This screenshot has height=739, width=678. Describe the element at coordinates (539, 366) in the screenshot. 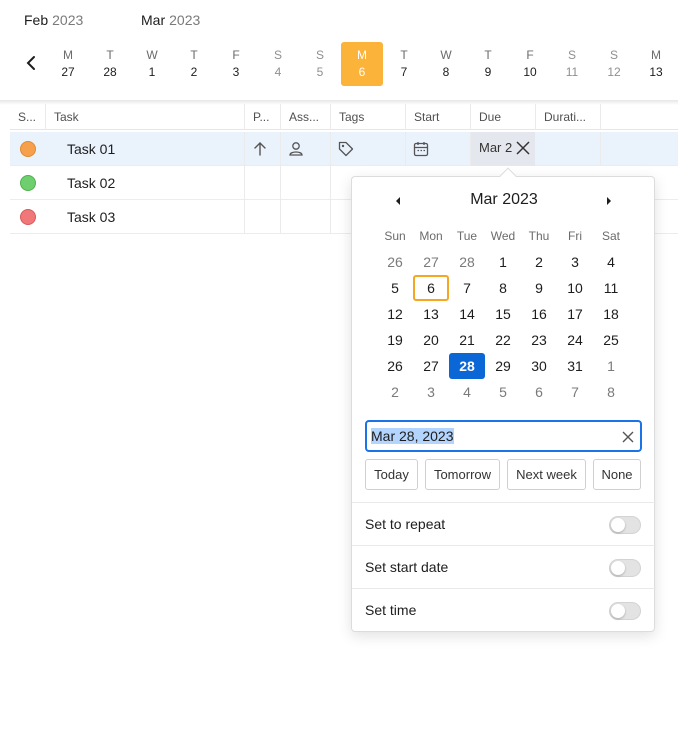

I see `calendar-day: 30` at that location.